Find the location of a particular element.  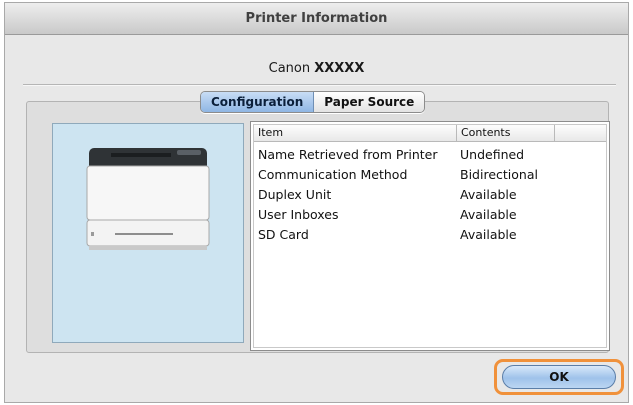

printer-name-prefix: Canon is located at coordinates (291, 68).